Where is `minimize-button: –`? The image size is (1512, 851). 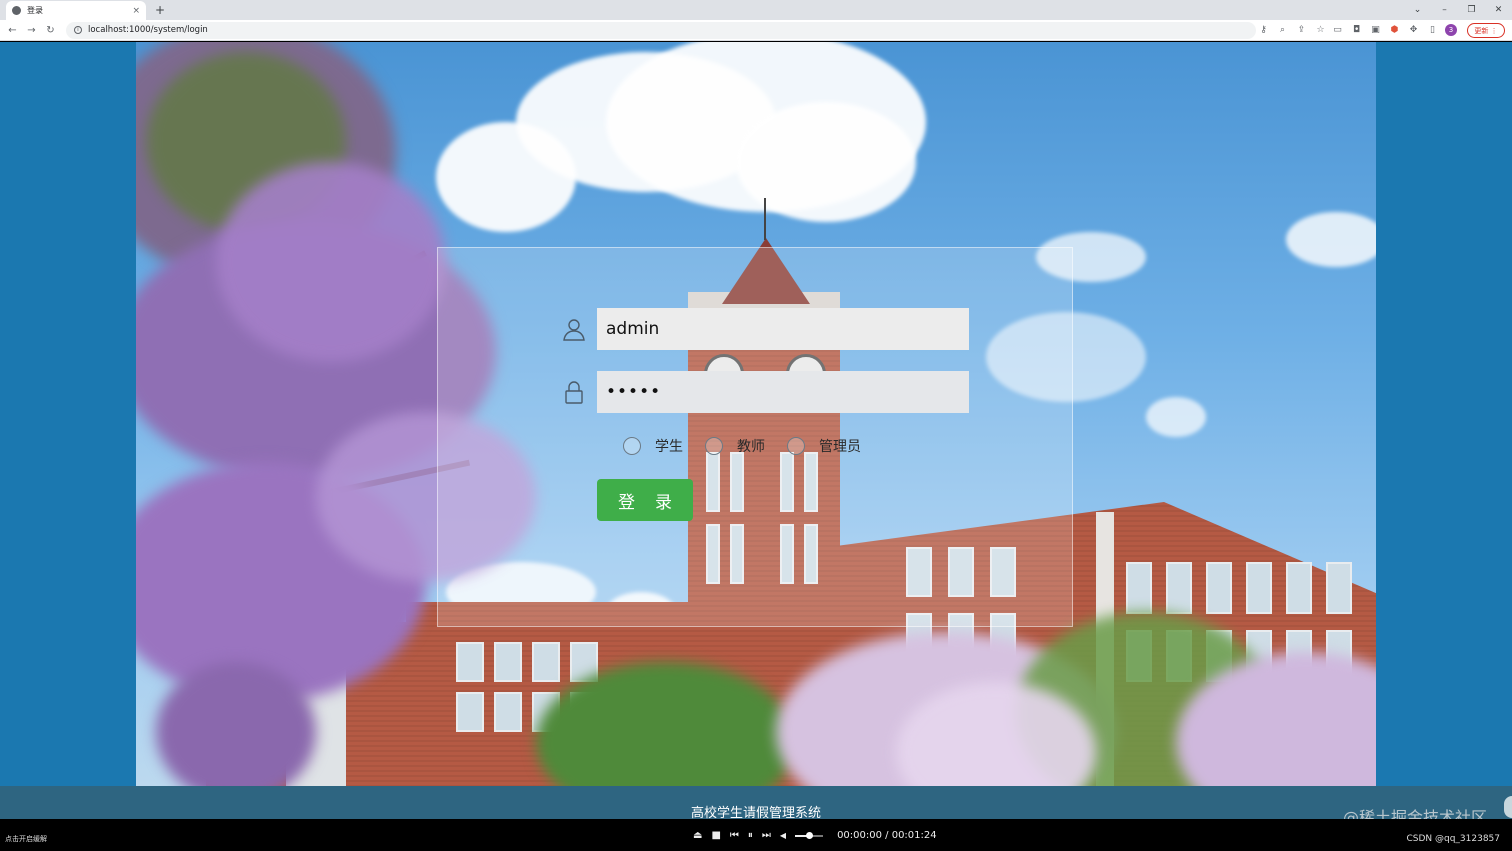 minimize-button: – is located at coordinates (1444, 10).